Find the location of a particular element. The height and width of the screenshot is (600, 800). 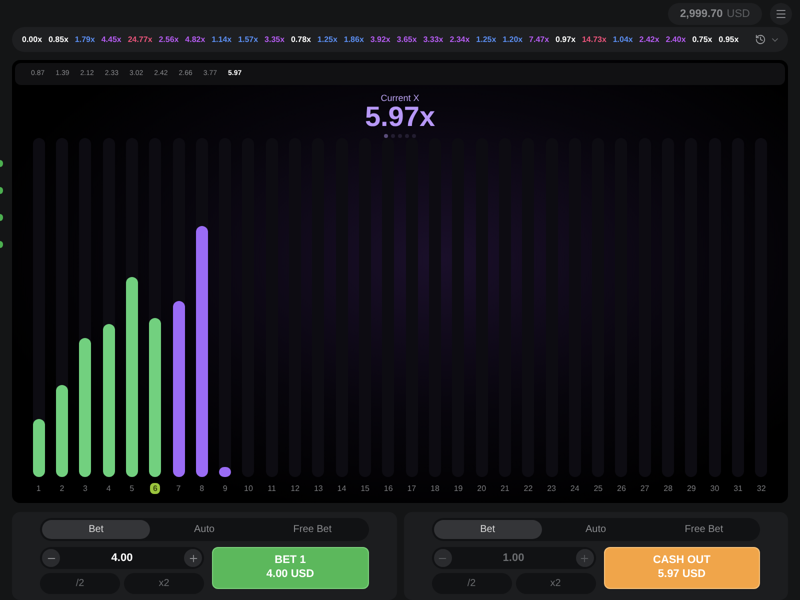

column-label: 23 is located at coordinates (551, 488).